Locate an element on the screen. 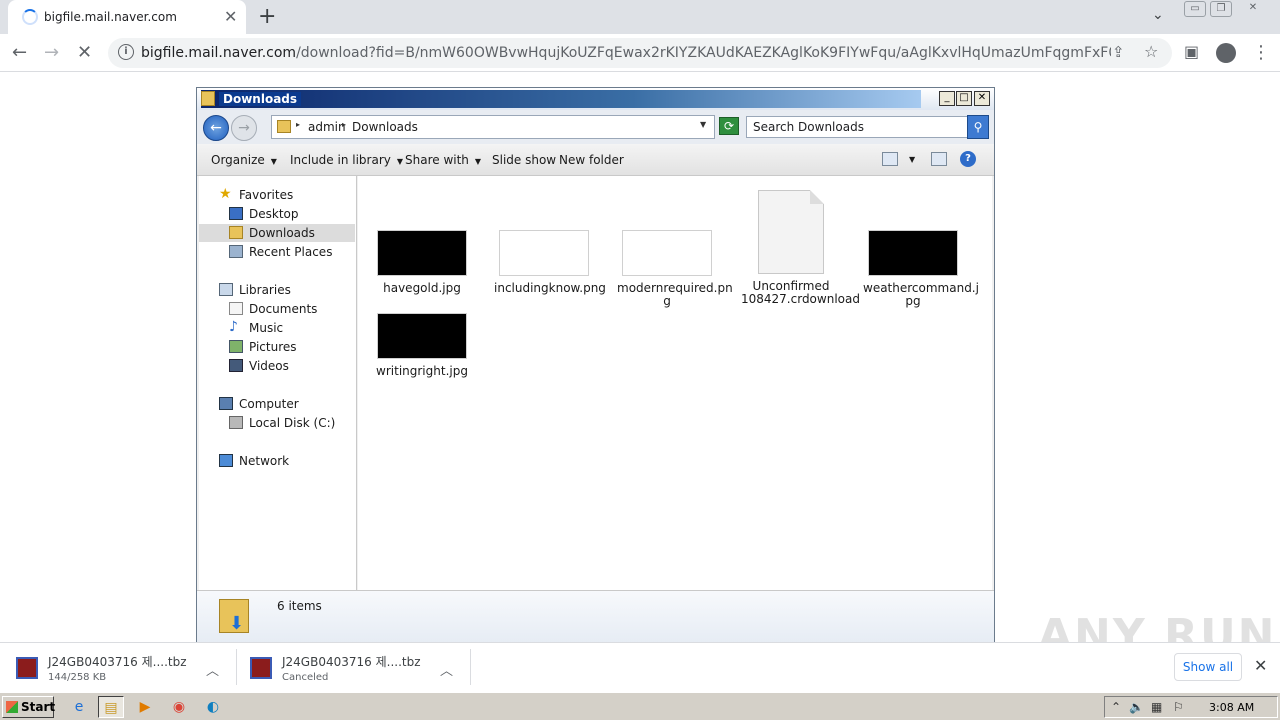 This screenshot has width=1280, height=720. side-panel-icon: ▣ is located at coordinates (1191, 51).